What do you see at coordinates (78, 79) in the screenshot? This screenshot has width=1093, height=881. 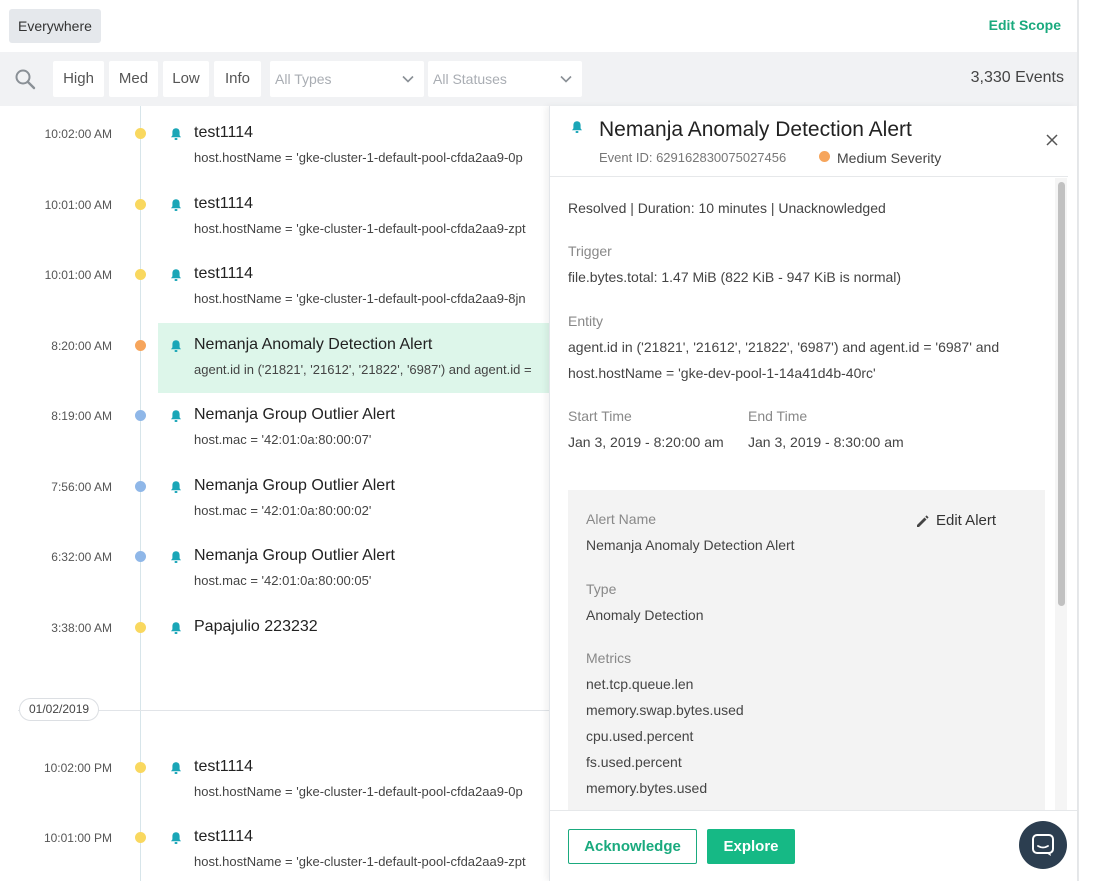 I see `filter-high-button: High` at bounding box center [78, 79].